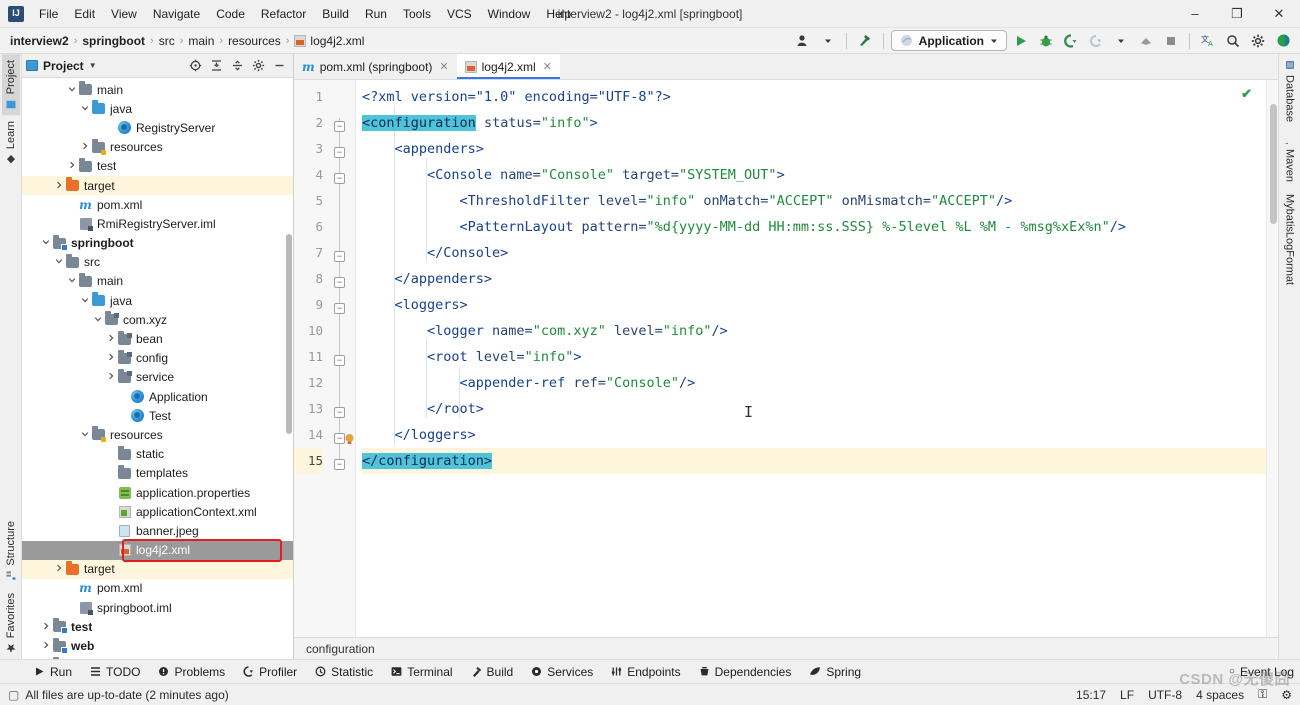 The image size is (1300, 705). I want to click on tool-window-button-endpoints: Endpoints, so click(645, 672).